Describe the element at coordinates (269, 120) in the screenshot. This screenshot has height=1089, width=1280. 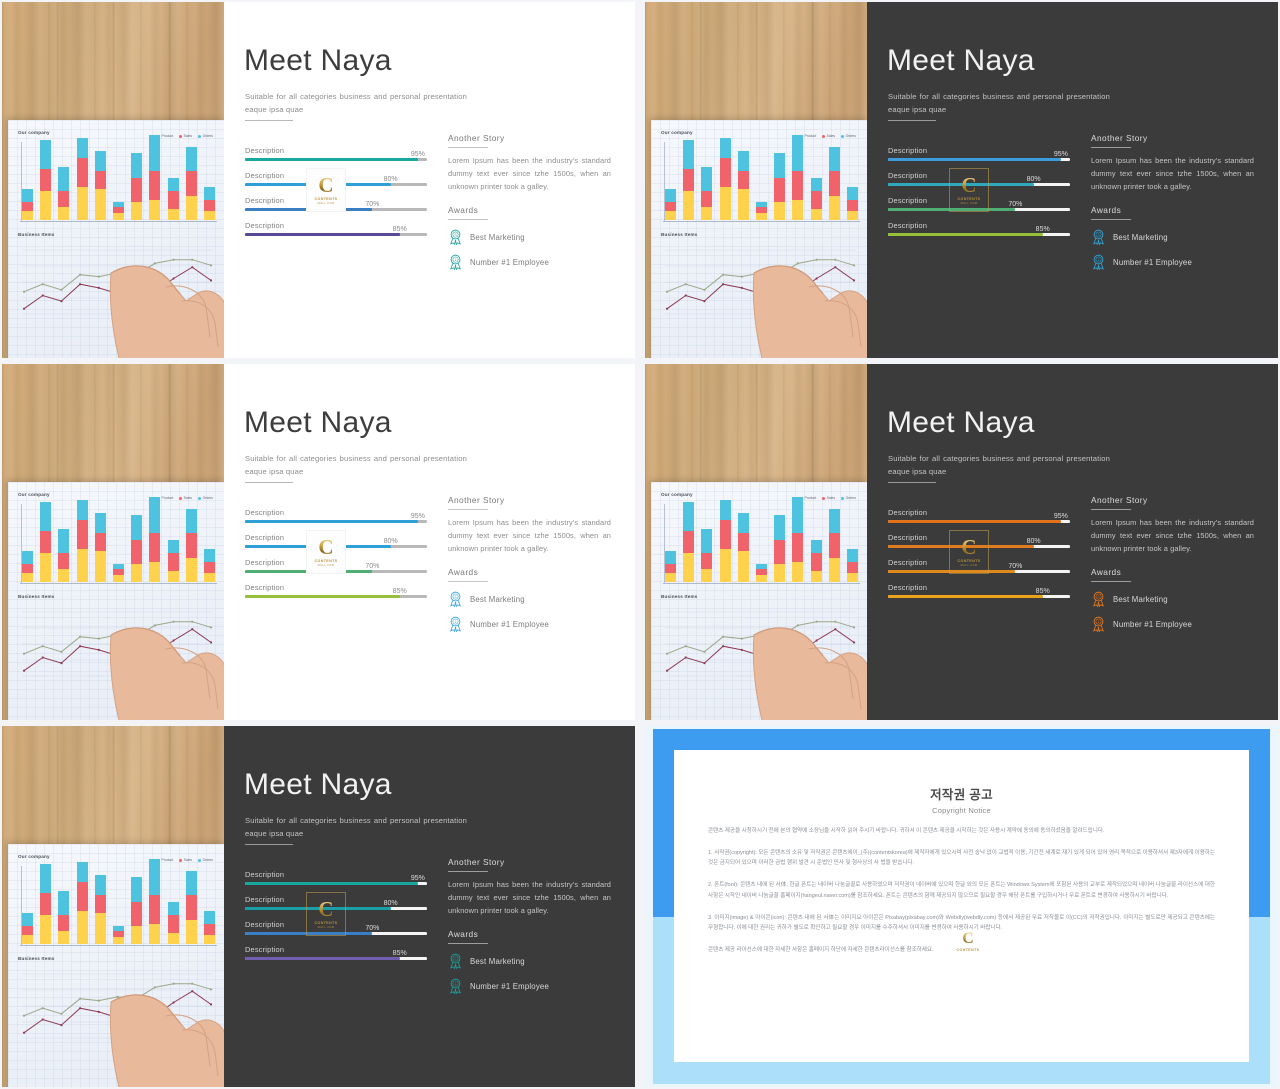
I see `subtitle-divider` at that location.